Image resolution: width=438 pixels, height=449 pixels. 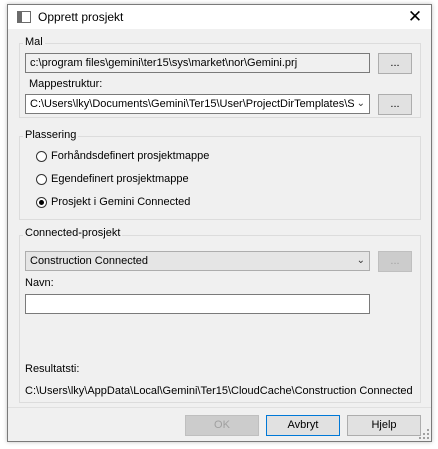 I want to click on connected-project-select: Construction Connected ⌄, so click(x=197, y=261).